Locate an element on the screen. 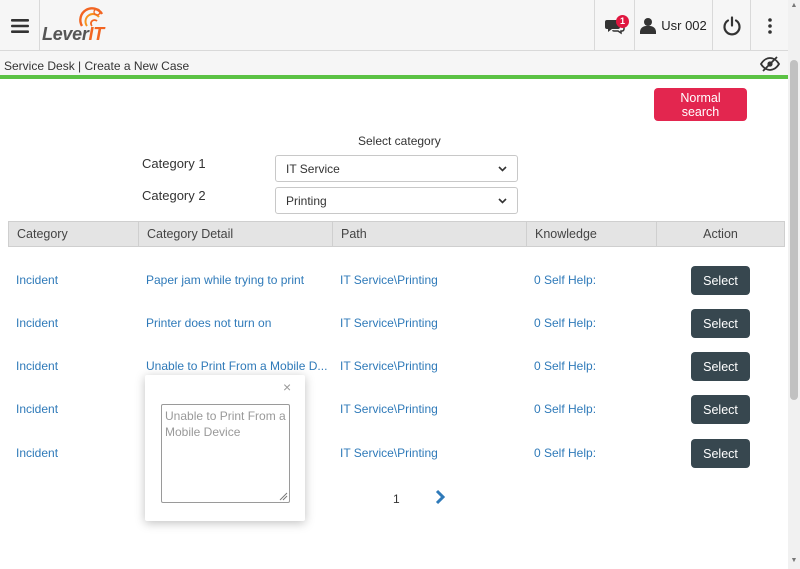 The image size is (800, 569). normal-search-button: Normal search is located at coordinates (700, 104).